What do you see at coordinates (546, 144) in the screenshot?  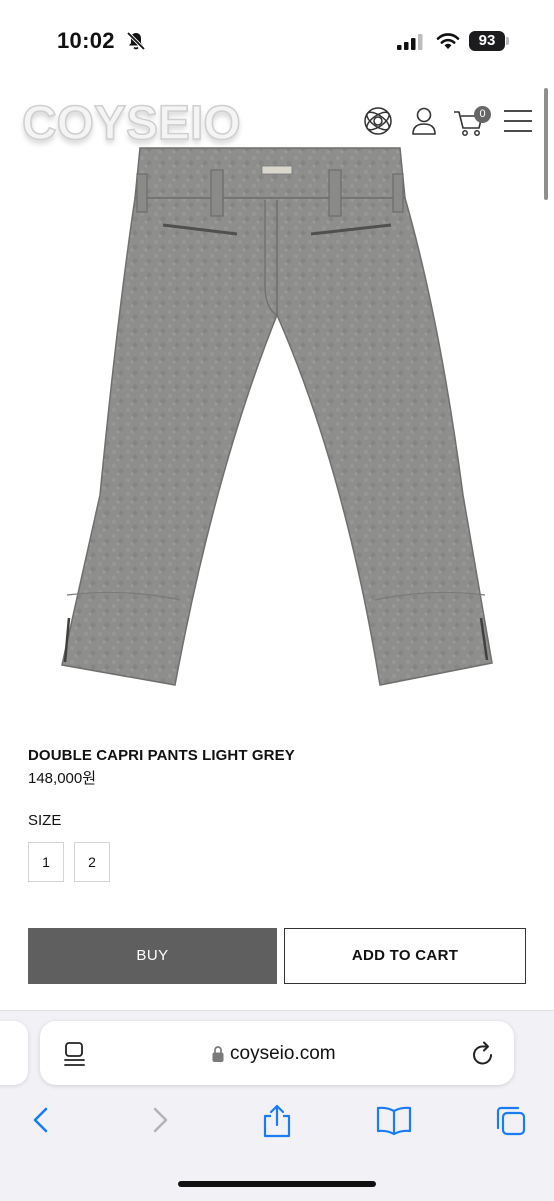 I see `page-scrollbar` at bounding box center [546, 144].